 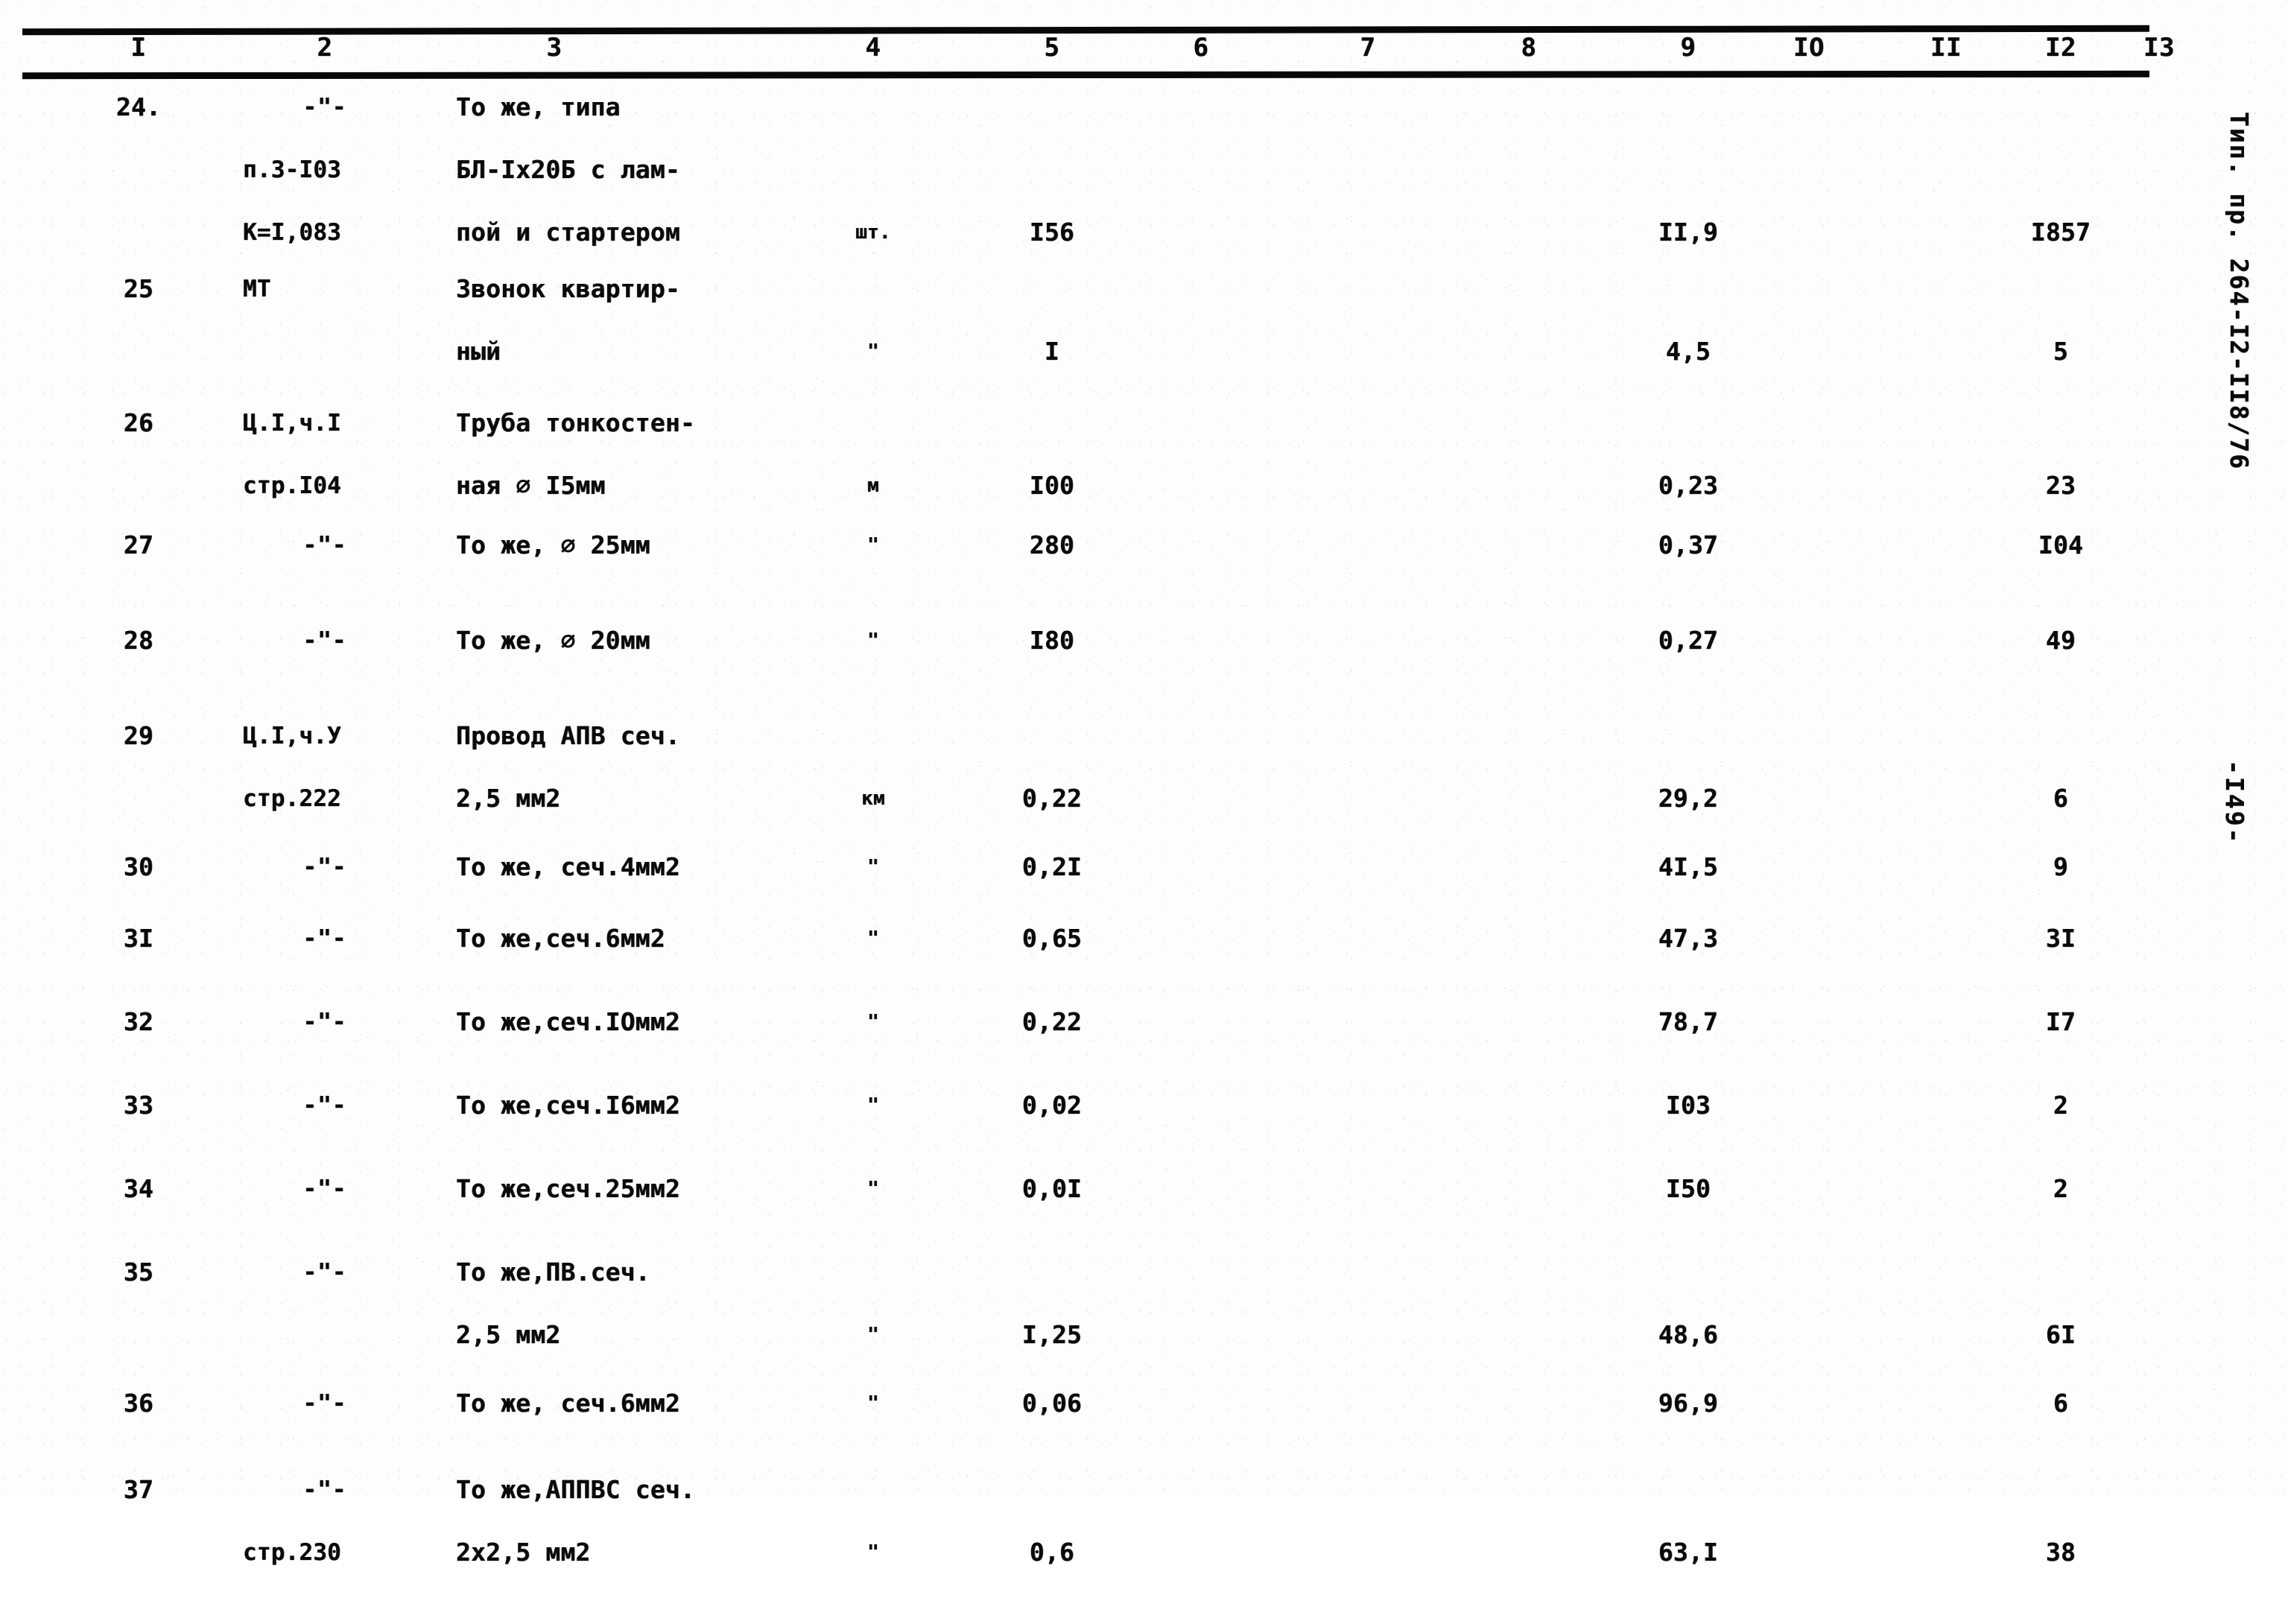 I want to click on column-header-11: II, so click(x=1946, y=48).